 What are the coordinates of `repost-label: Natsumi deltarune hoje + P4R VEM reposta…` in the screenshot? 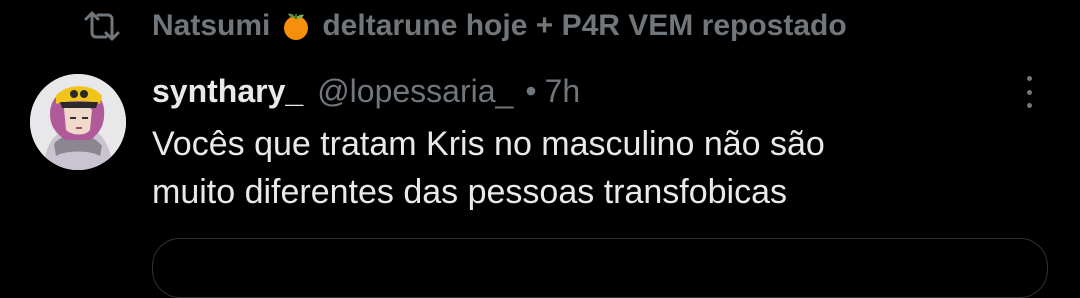 It's located at (499, 26).